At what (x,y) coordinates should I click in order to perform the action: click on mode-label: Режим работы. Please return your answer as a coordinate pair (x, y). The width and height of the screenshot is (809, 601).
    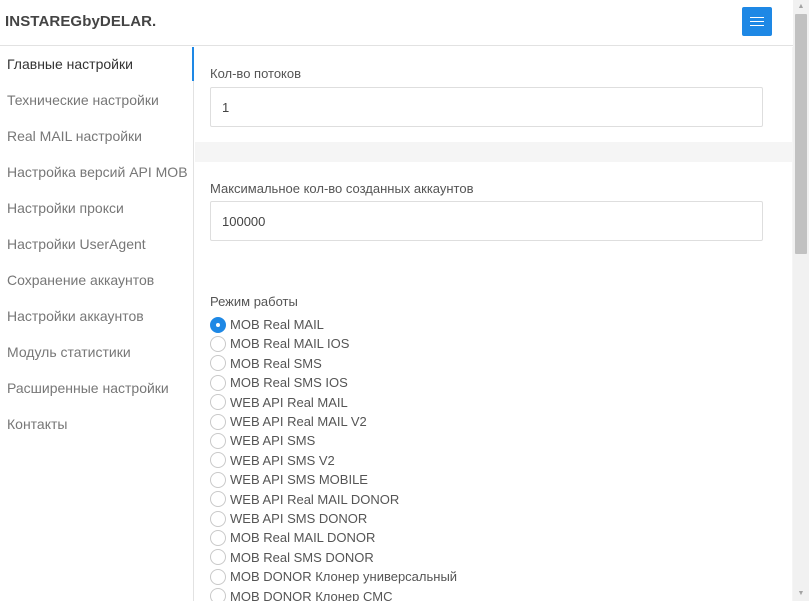
    Looking at the image, I should click on (254, 301).